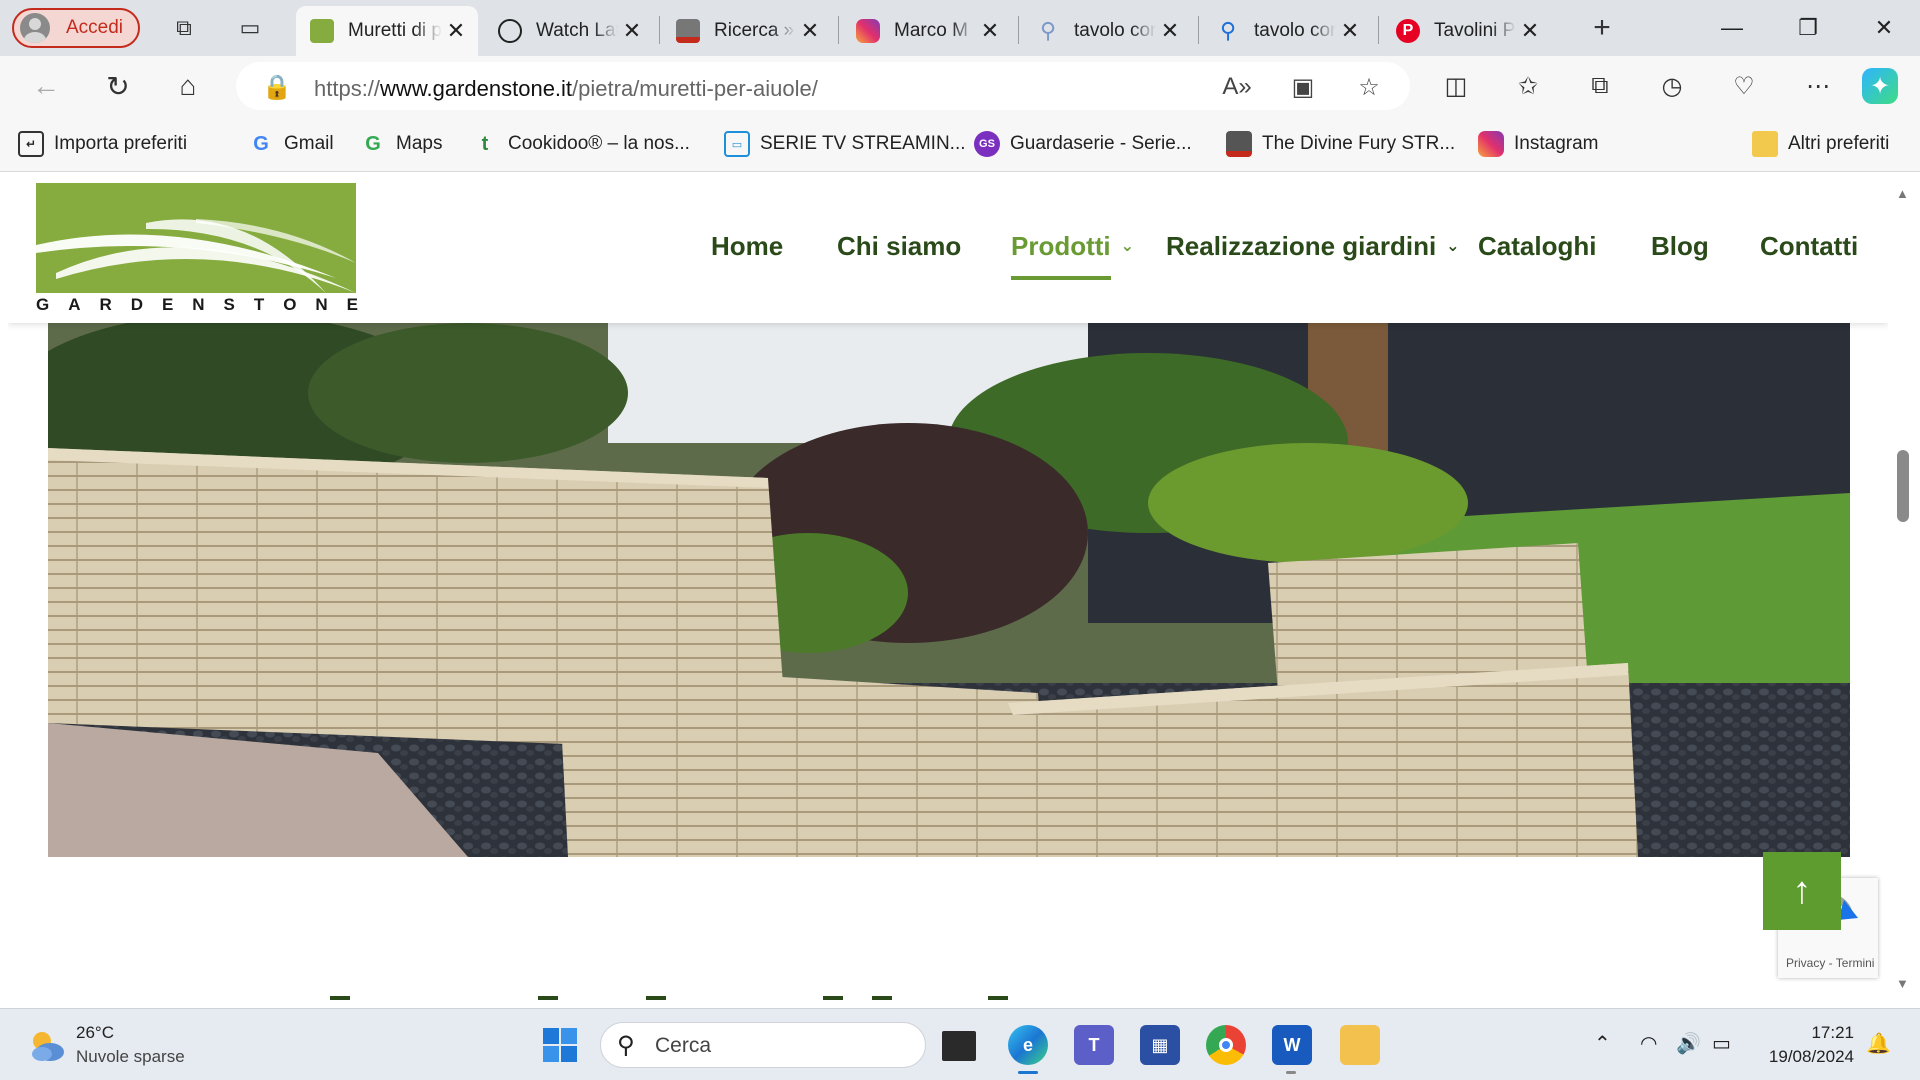  What do you see at coordinates (46, 1045) in the screenshot?
I see `weather-icon` at bounding box center [46, 1045].